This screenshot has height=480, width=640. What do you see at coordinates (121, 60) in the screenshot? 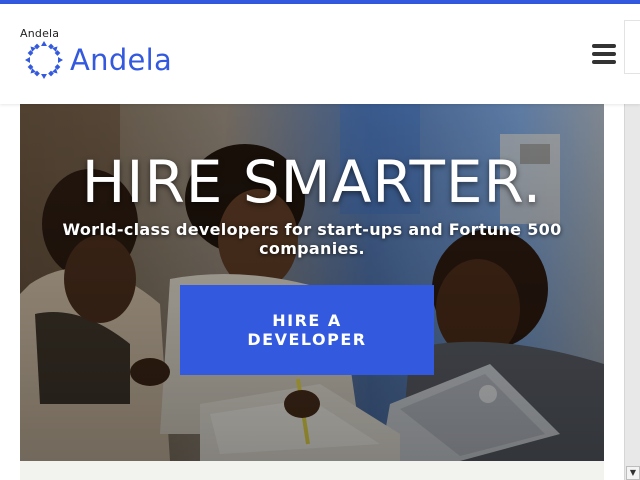
I see `logo-wordmark: Andela` at bounding box center [121, 60].